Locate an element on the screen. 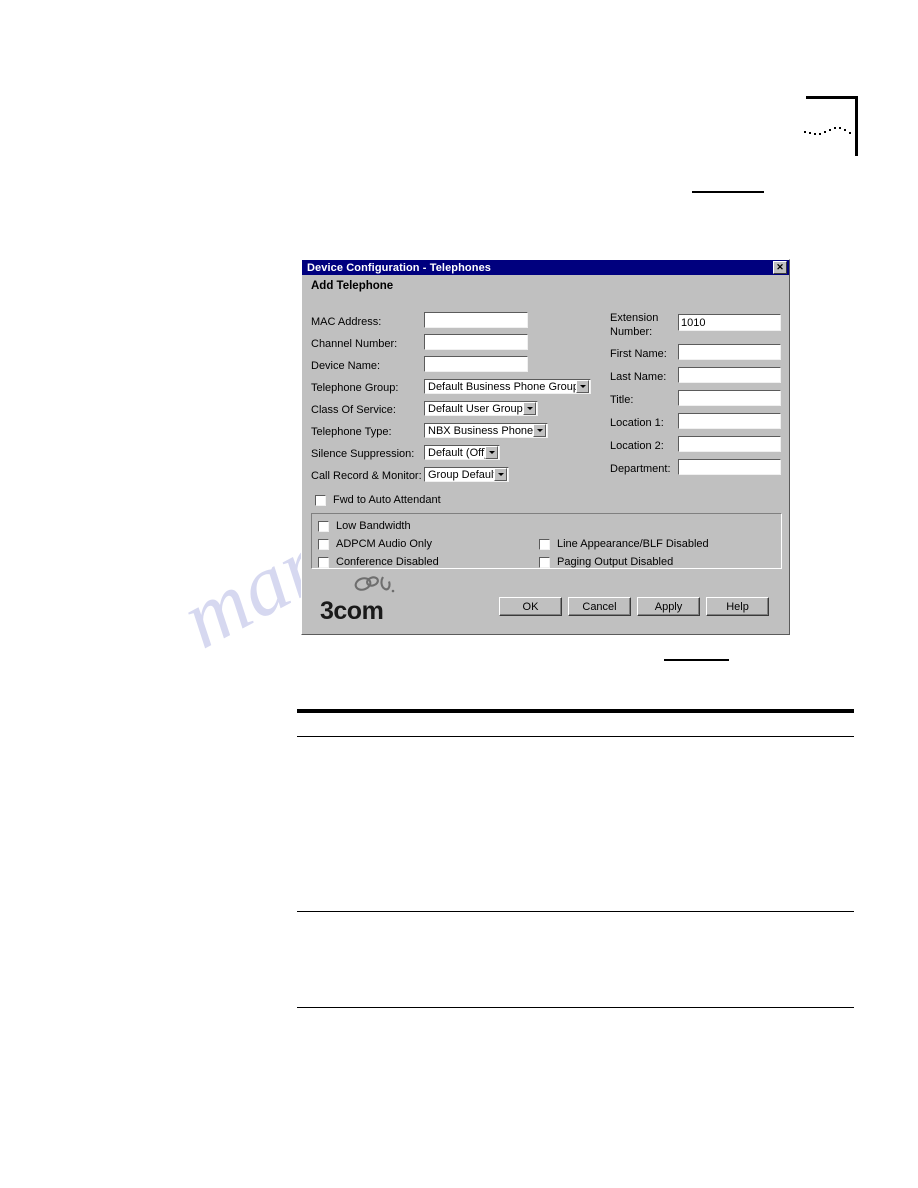 The height and width of the screenshot is (1188, 918). location-2-label: Location 2: is located at coordinates (637, 446).